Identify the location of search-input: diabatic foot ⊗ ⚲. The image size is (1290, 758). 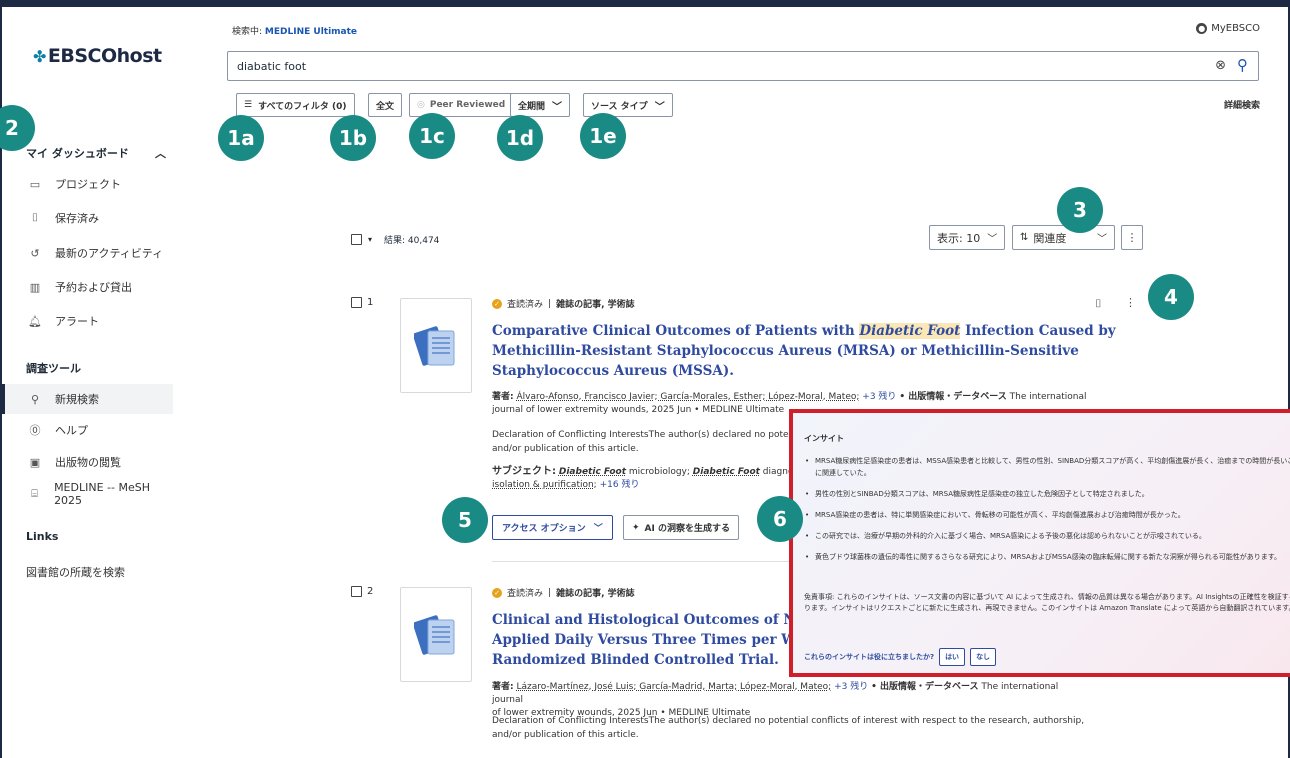
(743, 66).